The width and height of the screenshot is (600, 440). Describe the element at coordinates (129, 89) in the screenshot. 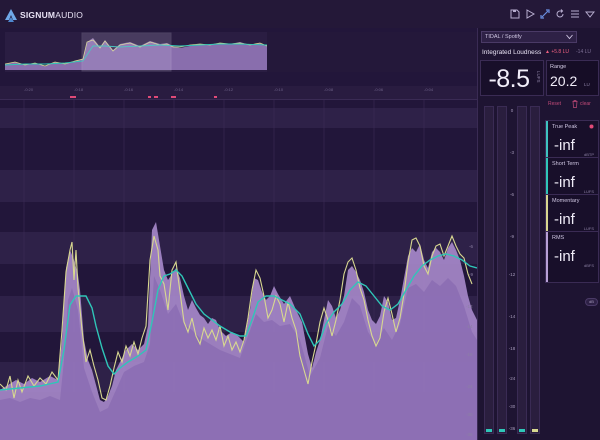

I see `timeline-label: -0:16` at that location.